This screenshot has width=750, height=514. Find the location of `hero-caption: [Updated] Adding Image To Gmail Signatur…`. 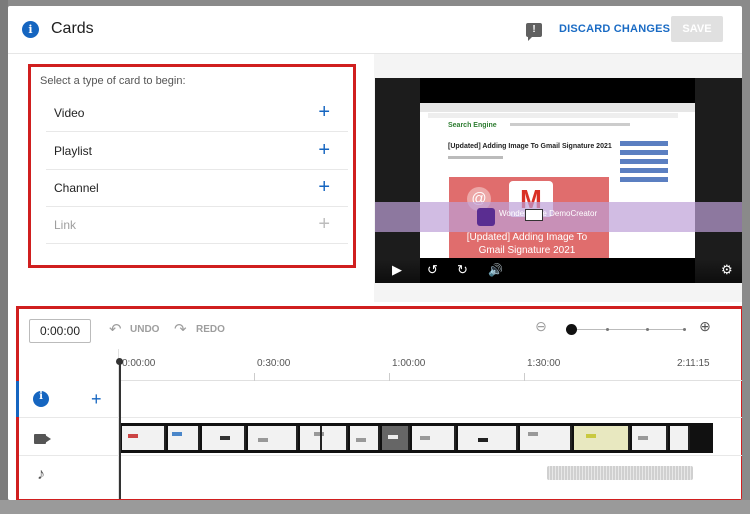

hero-caption: [Updated] Adding Image To Gmail Signatur… is located at coordinates (527, 244).